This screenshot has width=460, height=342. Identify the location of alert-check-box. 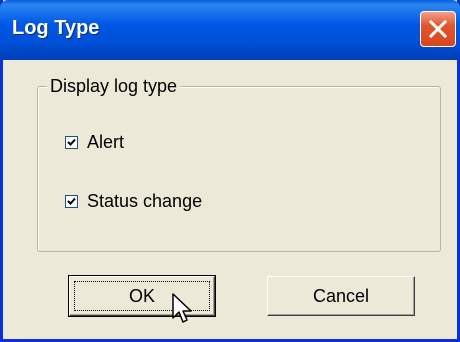
(71, 142).